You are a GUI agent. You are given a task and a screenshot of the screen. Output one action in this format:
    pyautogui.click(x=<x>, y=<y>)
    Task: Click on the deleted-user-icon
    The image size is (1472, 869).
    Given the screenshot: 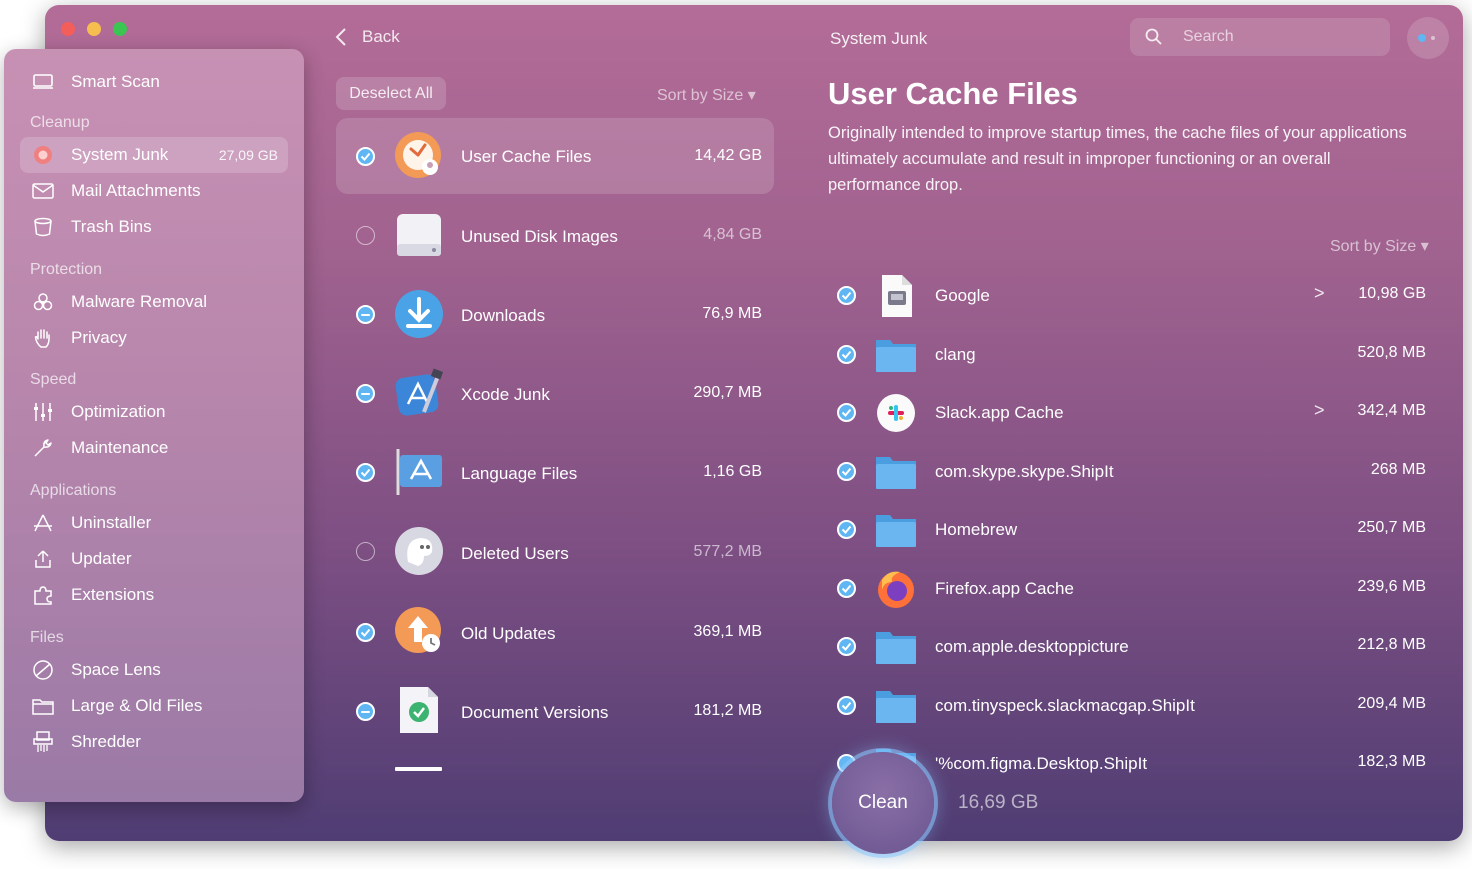 What is the action you would take?
    pyautogui.click(x=419, y=551)
    